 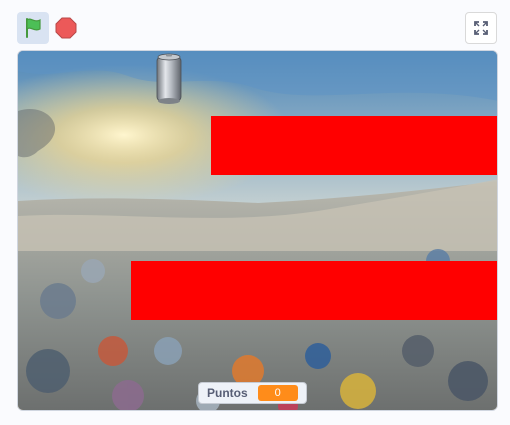 What do you see at coordinates (255, 25) in the screenshot?
I see `player-toolbar` at bounding box center [255, 25].